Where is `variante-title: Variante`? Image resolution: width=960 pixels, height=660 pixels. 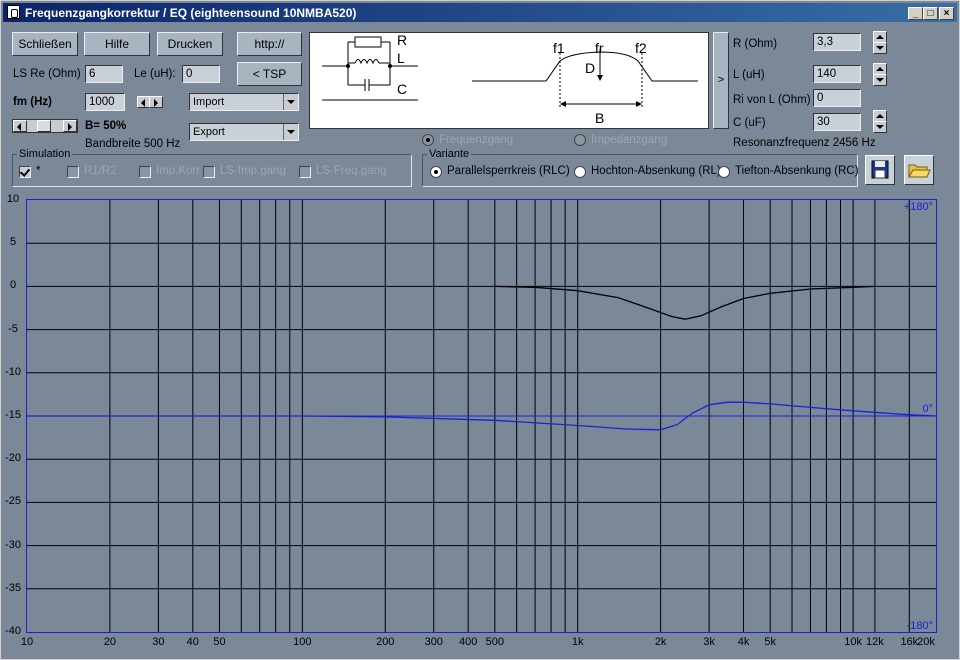
variante-title: Variante is located at coordinates (449, 154).